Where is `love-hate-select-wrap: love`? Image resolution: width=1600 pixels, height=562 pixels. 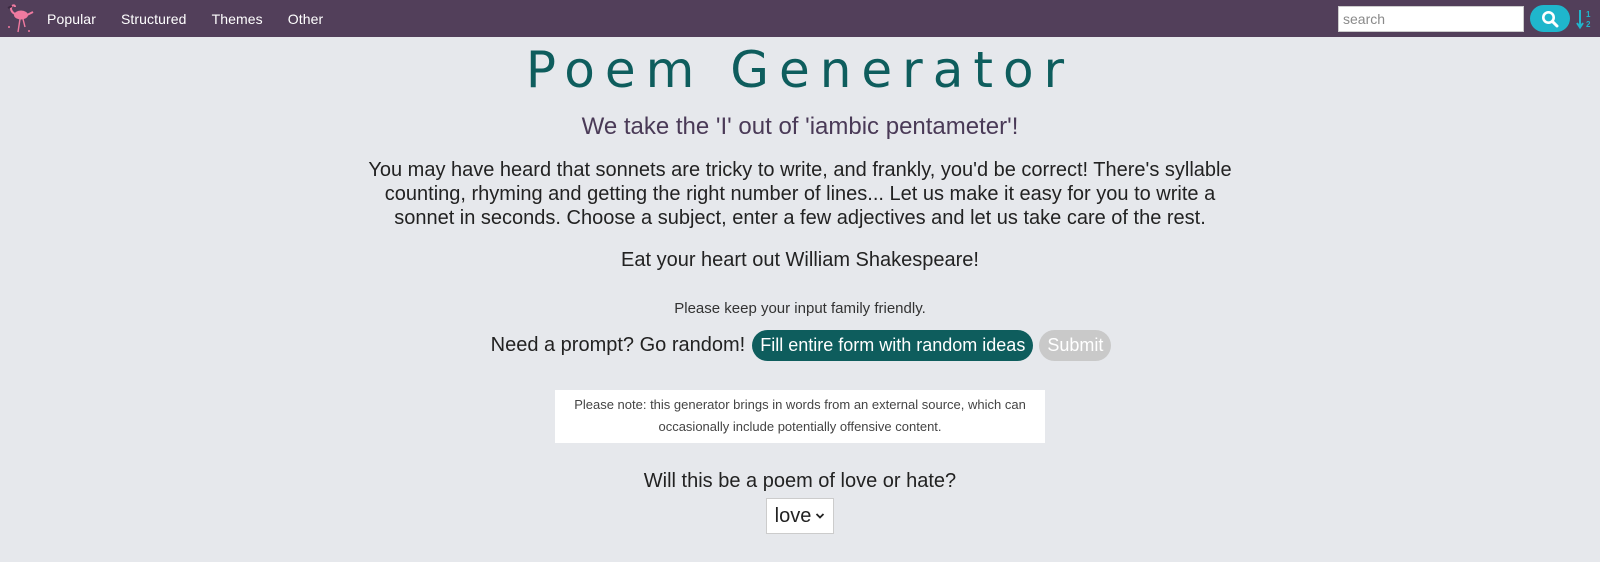 love-hate-select-wrap: love is located at coordinates (800, 516).